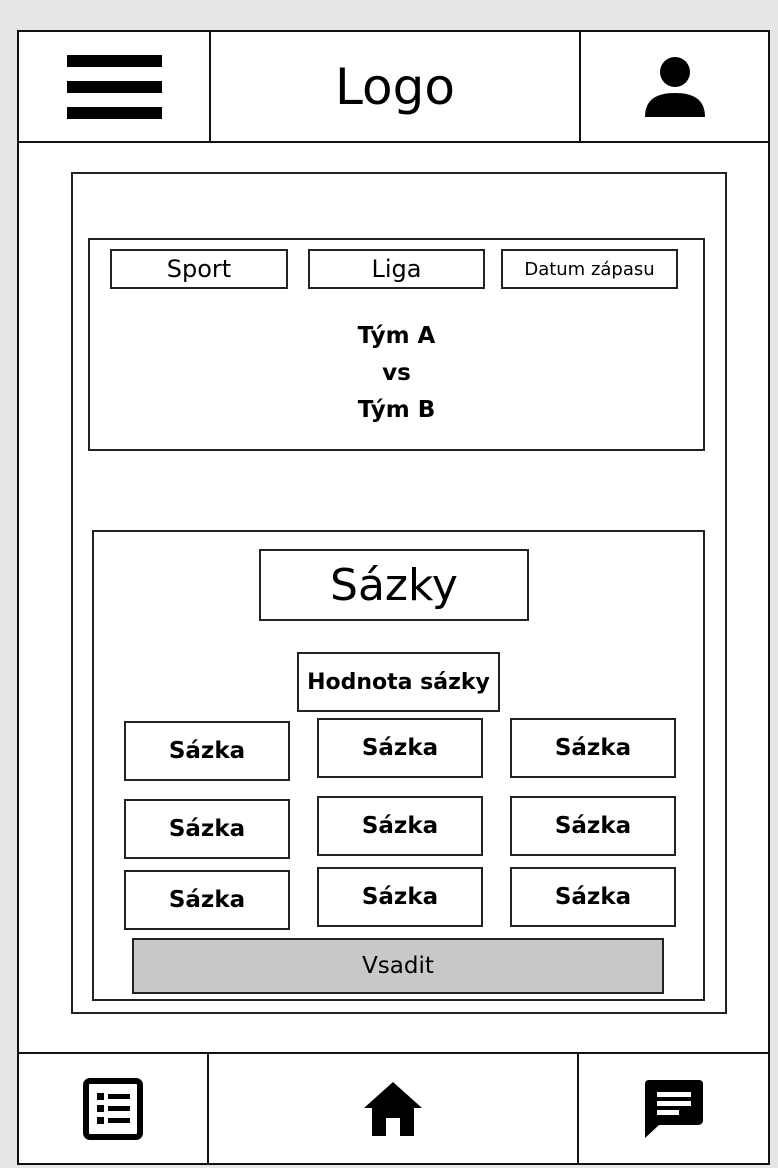 The image size is (778, 1168). I want to click on nav-chat, so click(673, 1108).